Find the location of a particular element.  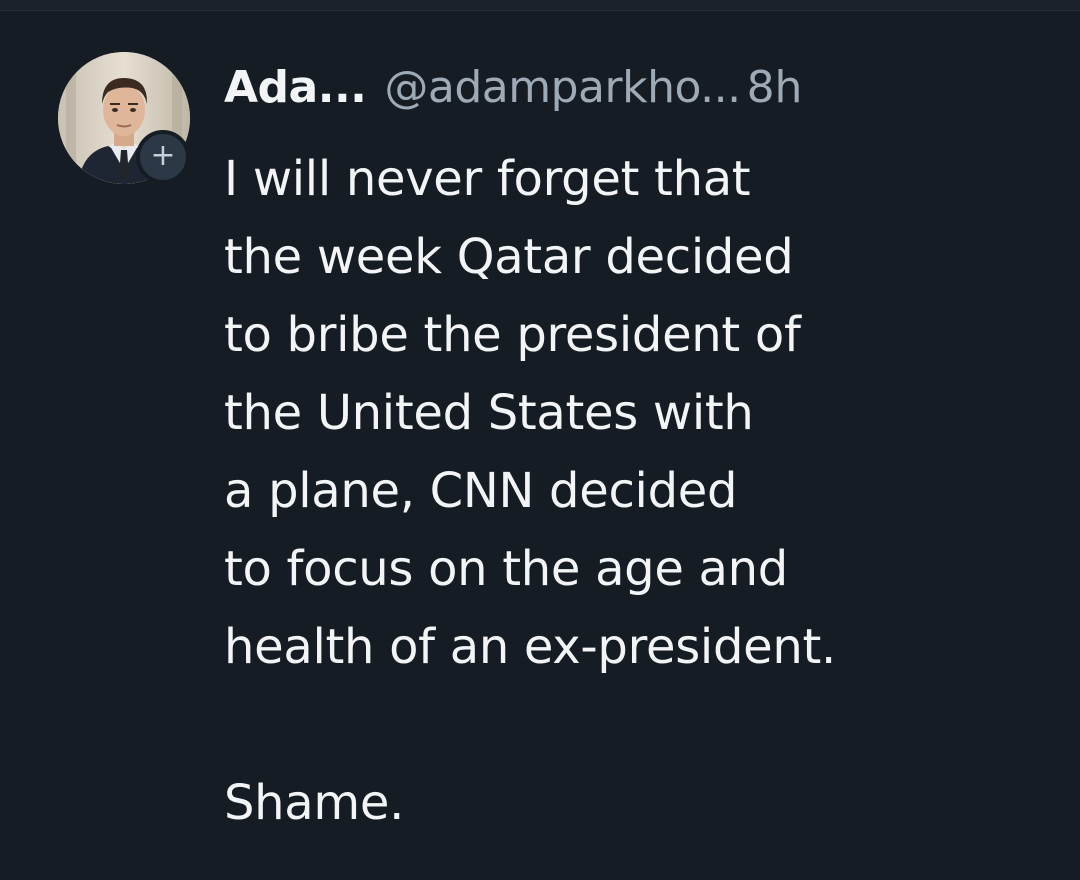

follow-plus-icon: + is located at coordinates (163, 157).